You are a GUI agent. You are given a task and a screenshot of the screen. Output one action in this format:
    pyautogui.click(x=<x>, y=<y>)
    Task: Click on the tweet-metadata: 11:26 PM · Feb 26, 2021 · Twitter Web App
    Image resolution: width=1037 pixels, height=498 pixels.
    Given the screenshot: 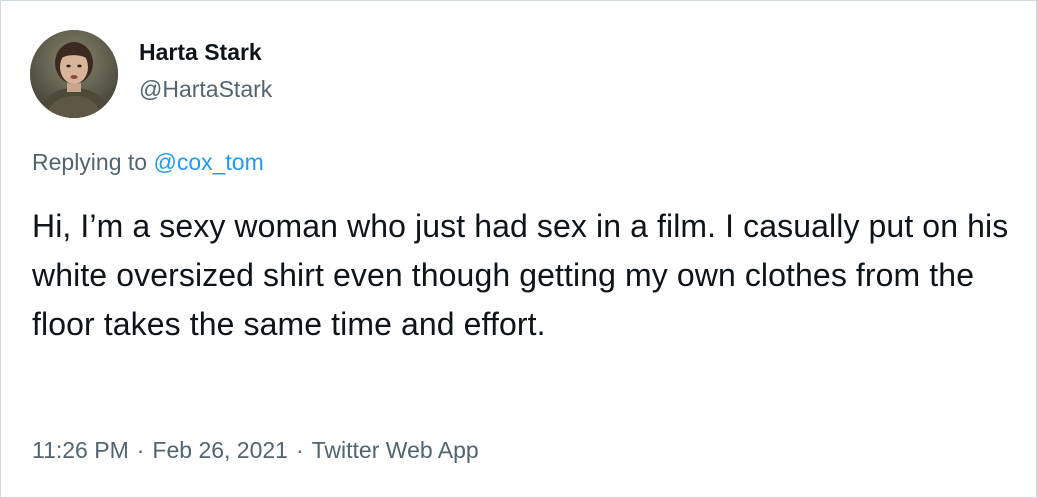 What is the action you would take?
    pyautogui.click(x=255, y=450)
    